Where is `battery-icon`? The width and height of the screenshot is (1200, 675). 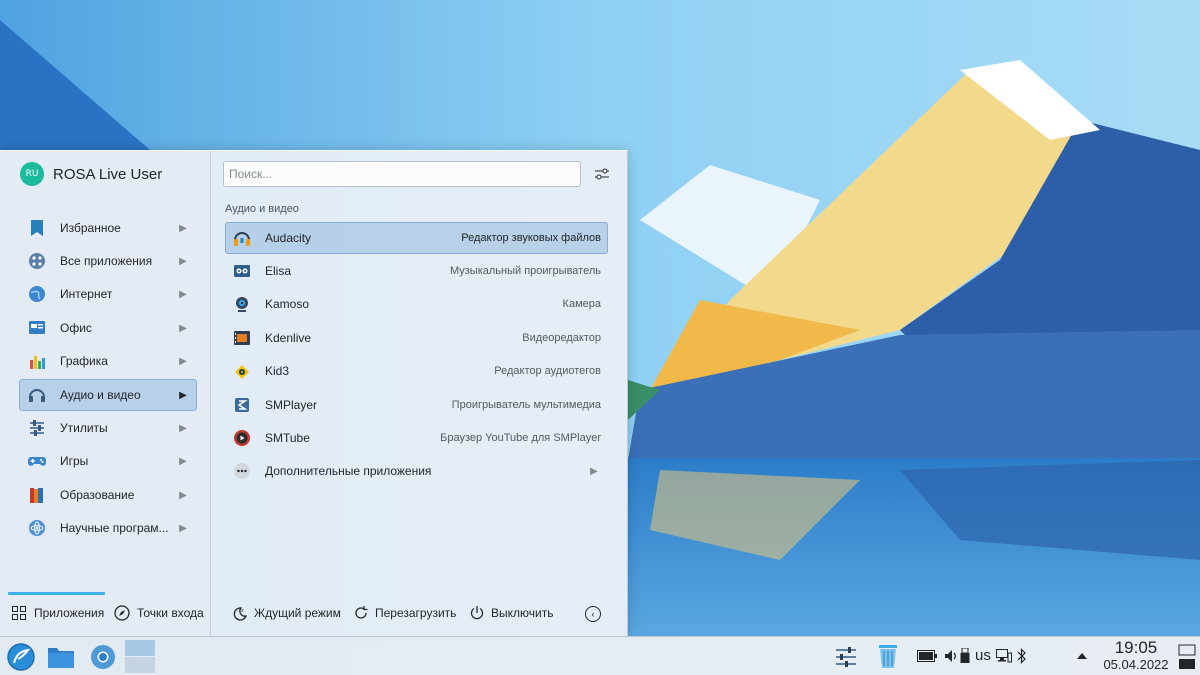 battery-icon is located at coordinates (927, 656).